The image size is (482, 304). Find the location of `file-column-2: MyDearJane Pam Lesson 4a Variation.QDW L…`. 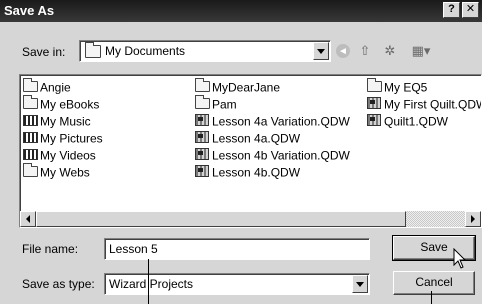

file-column-2: MyDearJane Pam Lesson 4a Variation.QDW L… is located at coordinates (272, 130).